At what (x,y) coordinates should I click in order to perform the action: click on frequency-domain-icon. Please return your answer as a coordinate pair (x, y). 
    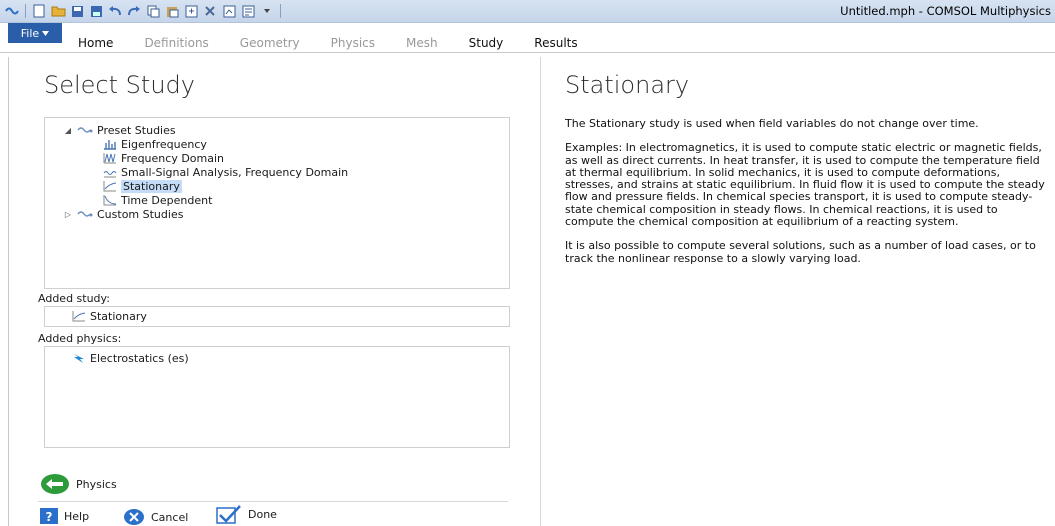
    Looking at the image, I should click on (109, 158).